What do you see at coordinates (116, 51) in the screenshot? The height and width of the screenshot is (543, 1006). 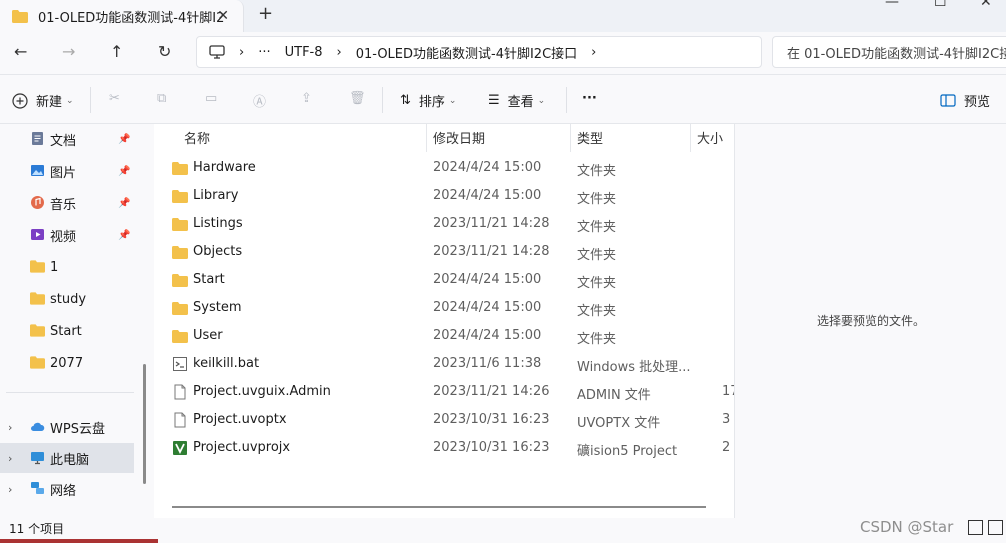 I see `up-button: ↑` at bounding box center [116, 51].